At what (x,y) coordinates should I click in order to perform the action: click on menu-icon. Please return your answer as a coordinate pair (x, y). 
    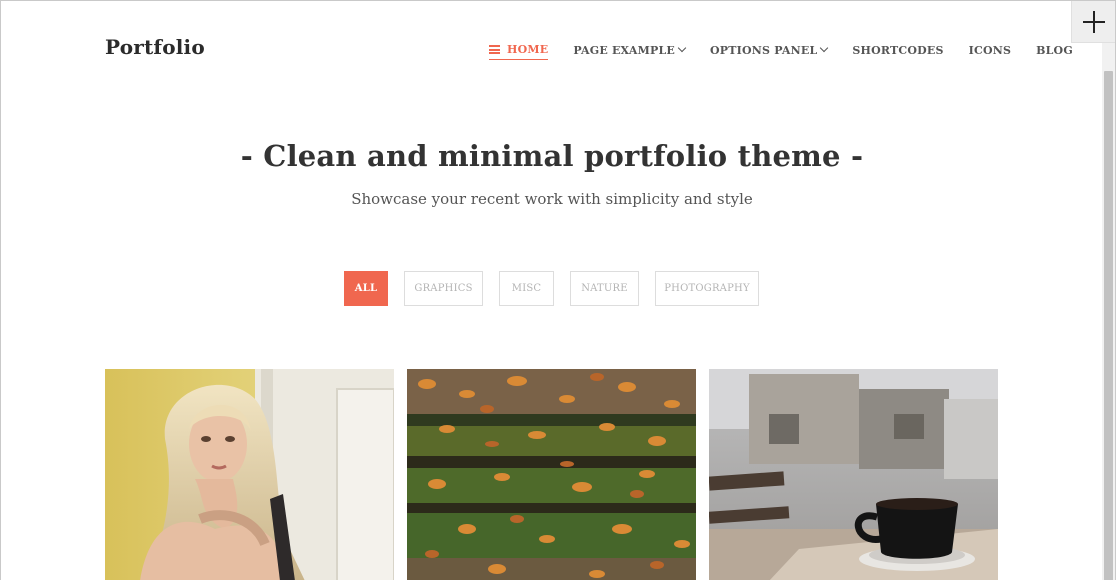
    Looking at the image, I should click on (494, 49).